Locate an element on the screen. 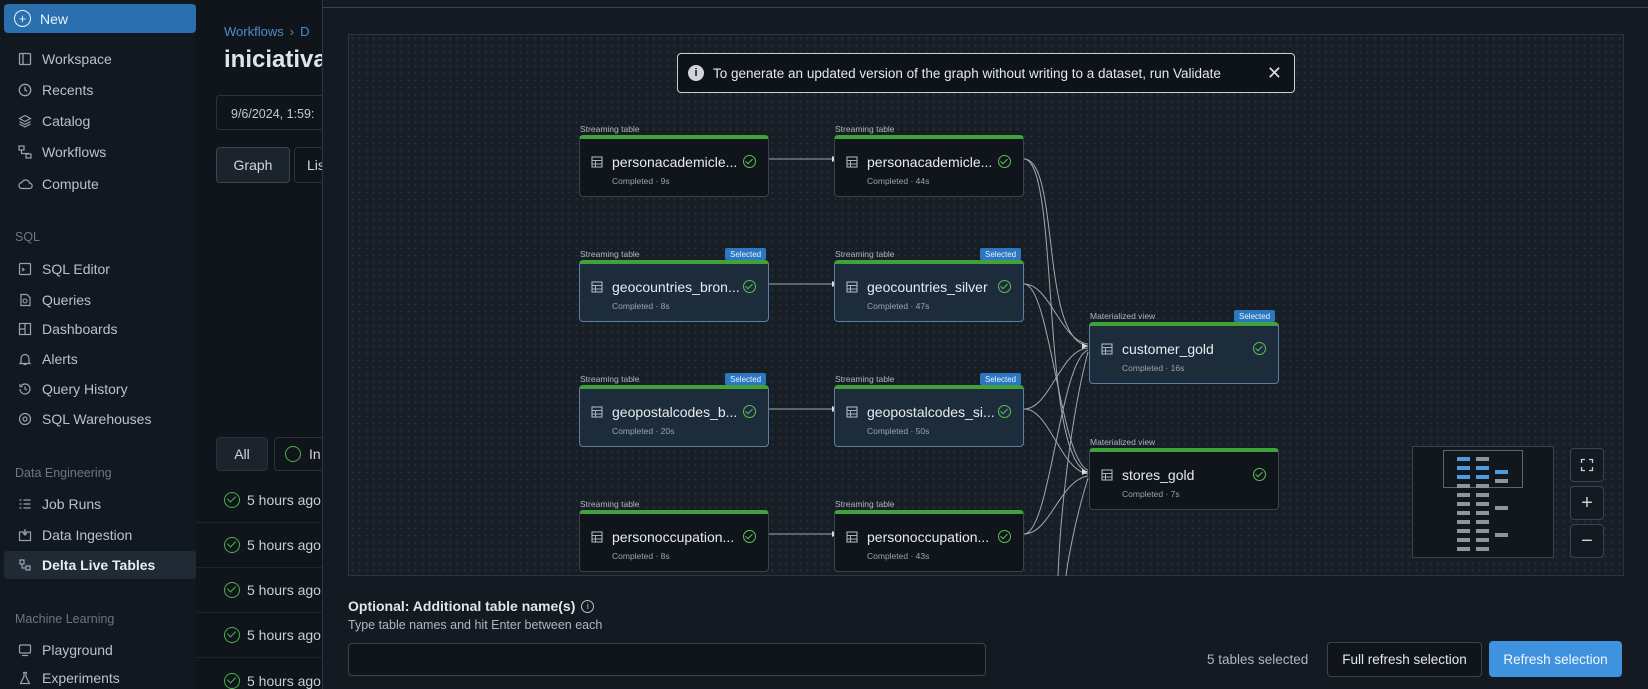 The image size is (1648, 689). graph-node: personoccupation... Completed · 43s is located at coordinates (929, 541).